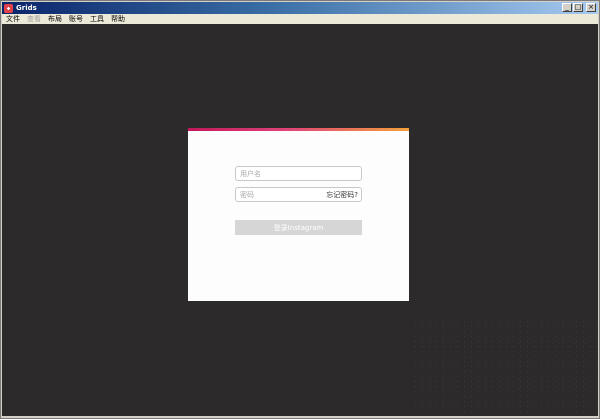 The height and width of the screenshot is (419, 600). Describe the element at coordinates (8, 8) in the screenshot. I see `app-icon` at that location.